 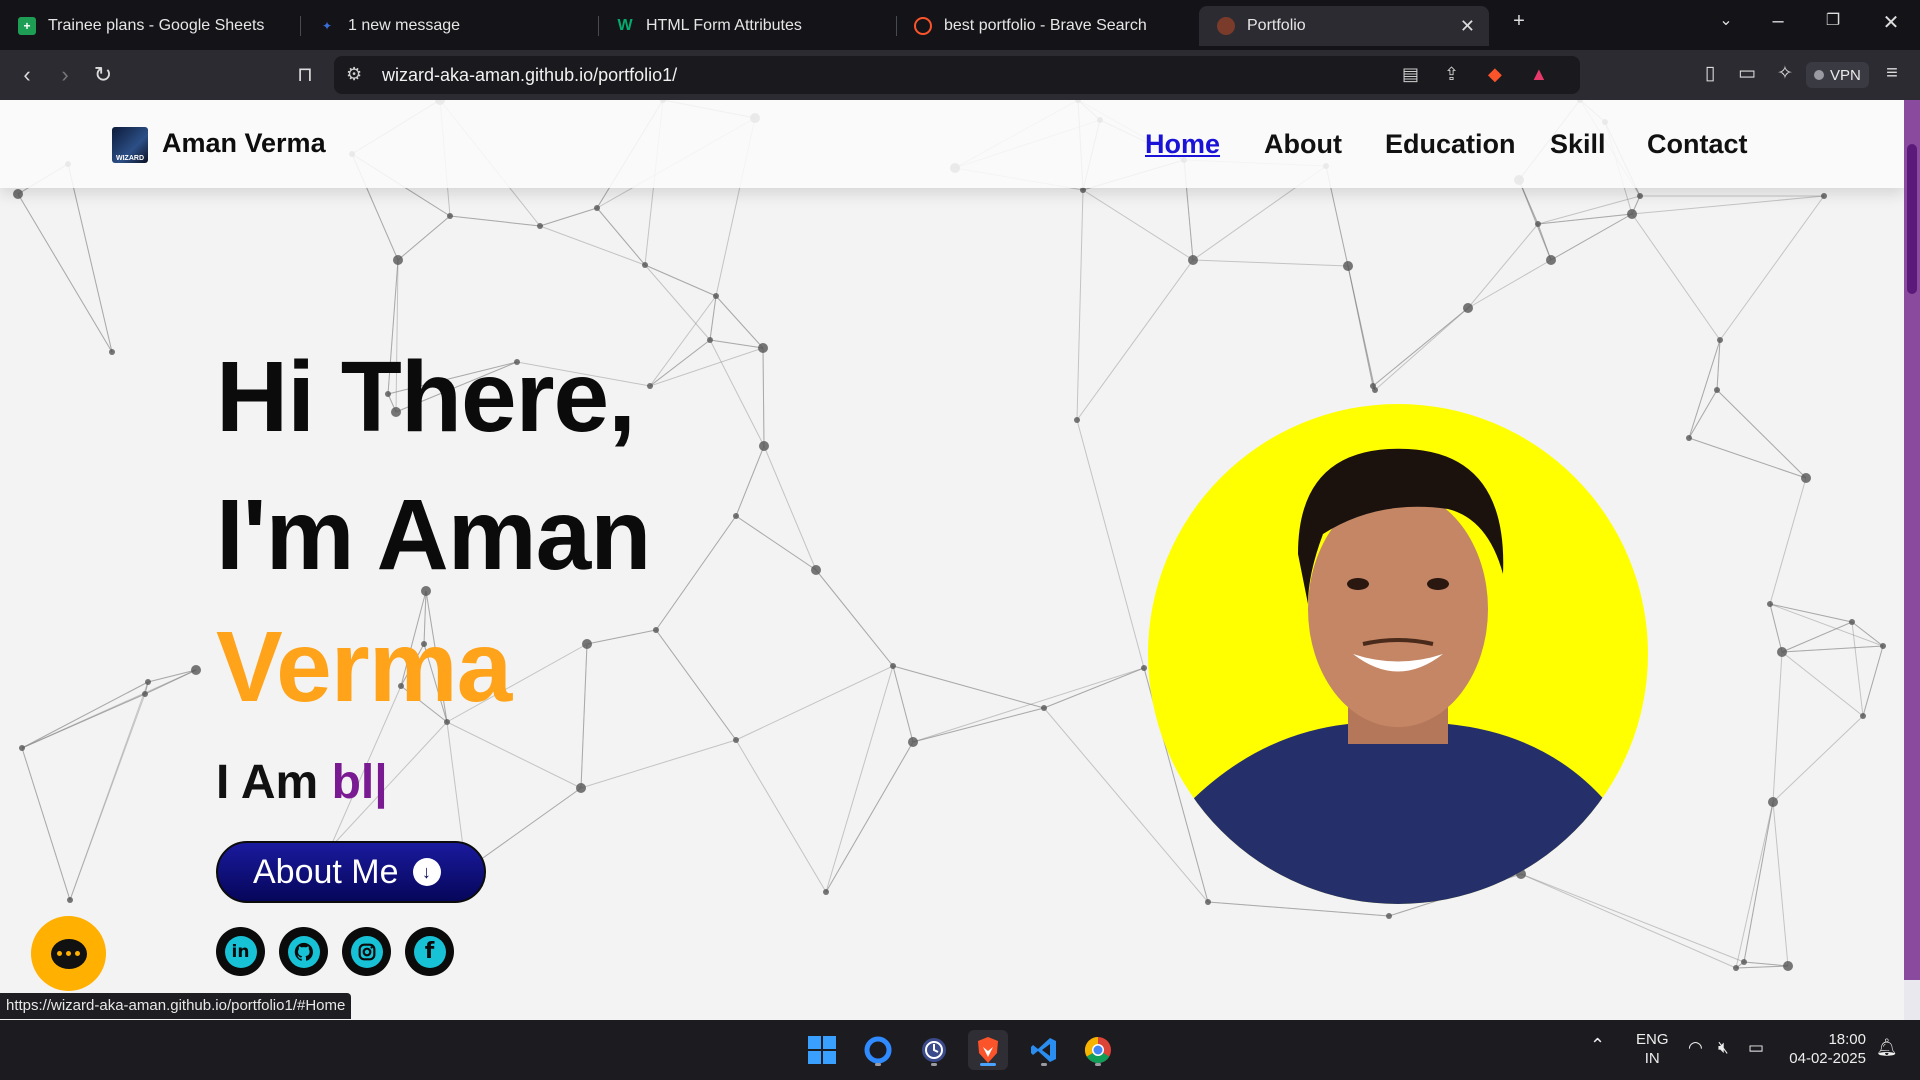 I want to click on menu-icon: ≡, so click(x=1892, y=73).